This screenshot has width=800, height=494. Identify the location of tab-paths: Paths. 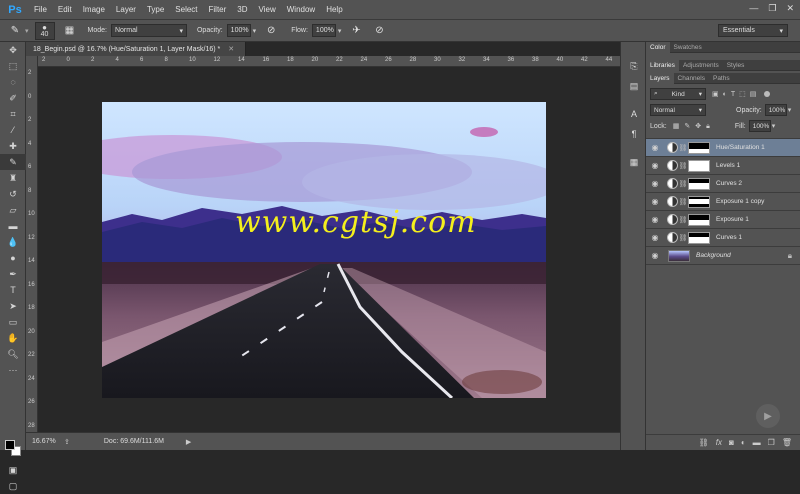
(721, 78).